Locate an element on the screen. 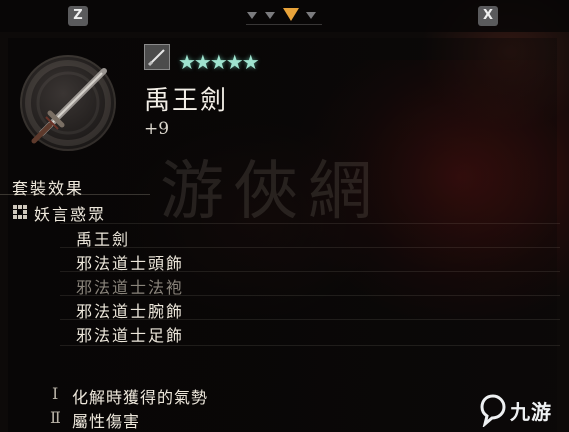 The height and width of the screenshot is (432, 569). page-indicator-bar is located at coordinates (284, 24).